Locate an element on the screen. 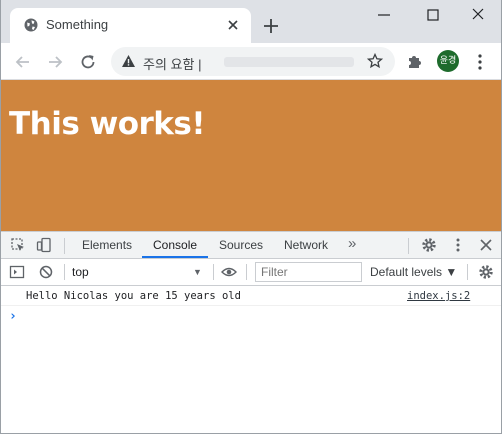 The image size is (502, 434). devtools-tab-bar: Elements Console Sources Network » is located at coordinates (251, 245).